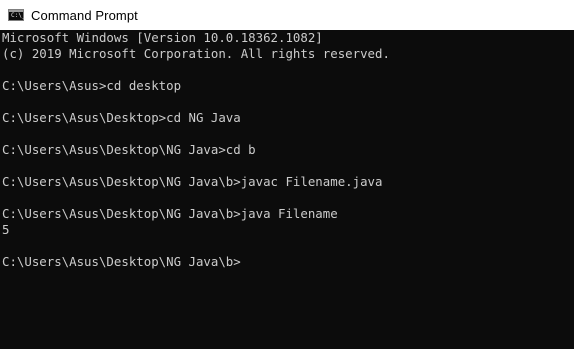 This screenshot has height=349, width=574. I want to click on cmd-icon: C:\_, so click(17, 15).